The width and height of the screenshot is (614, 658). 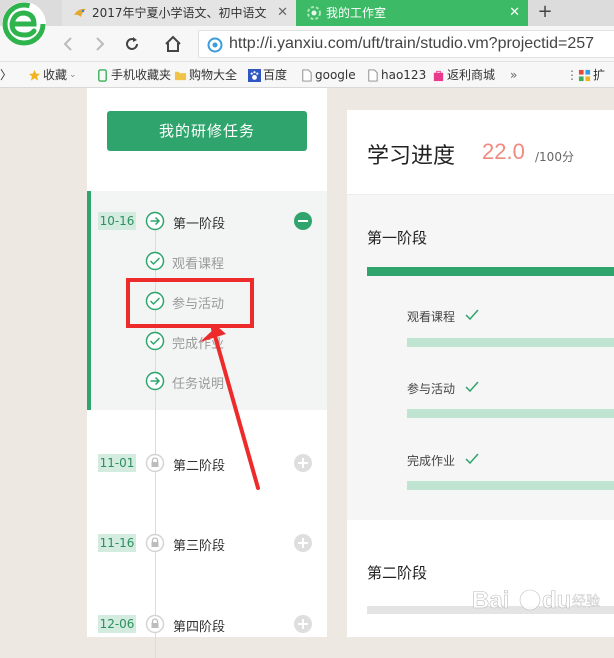 I want to click on tab-inactive: 2017年宁夏小学语文、初中语文 ✕, so click(x=179, y=13).